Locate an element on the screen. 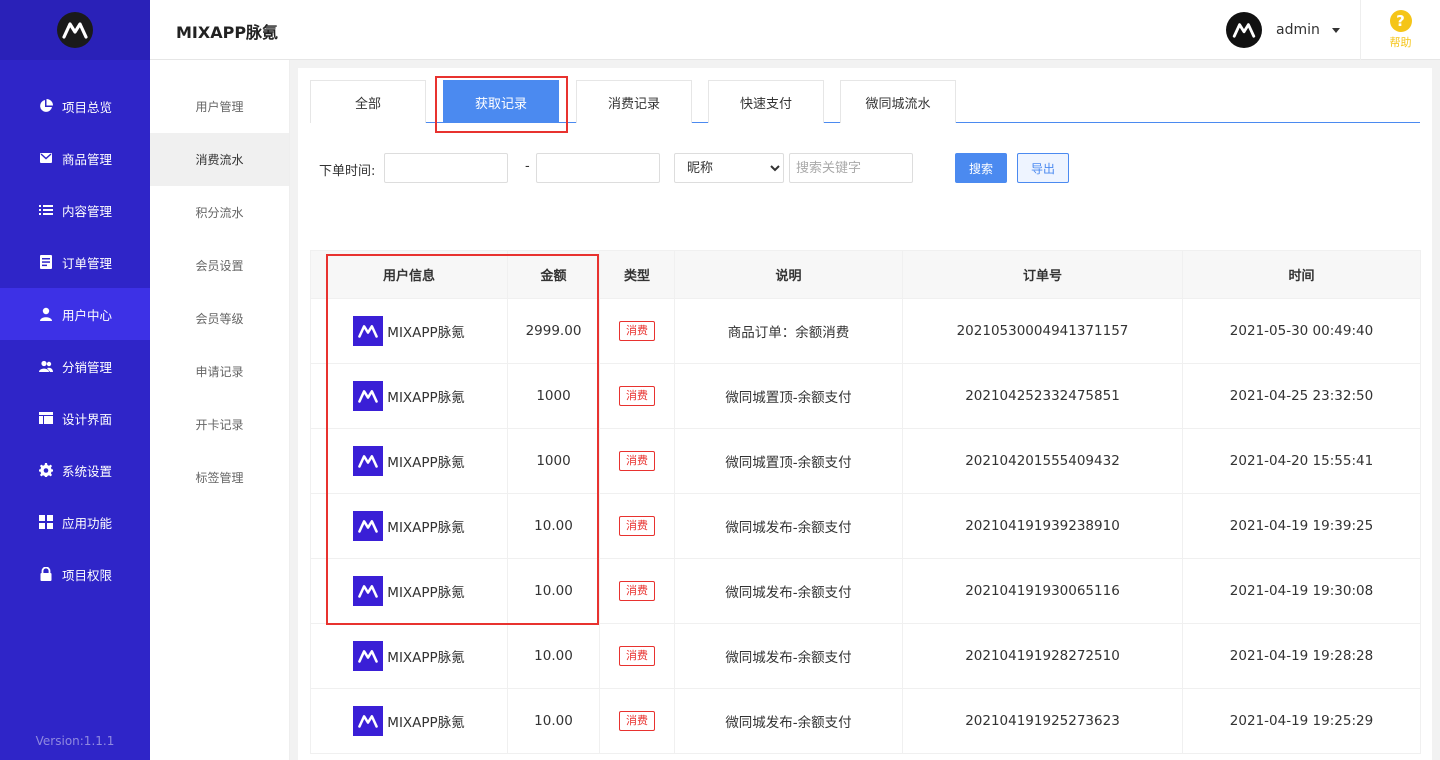  subnav-item-card-records: 开卡记录 is located at coordinates (219, 424).